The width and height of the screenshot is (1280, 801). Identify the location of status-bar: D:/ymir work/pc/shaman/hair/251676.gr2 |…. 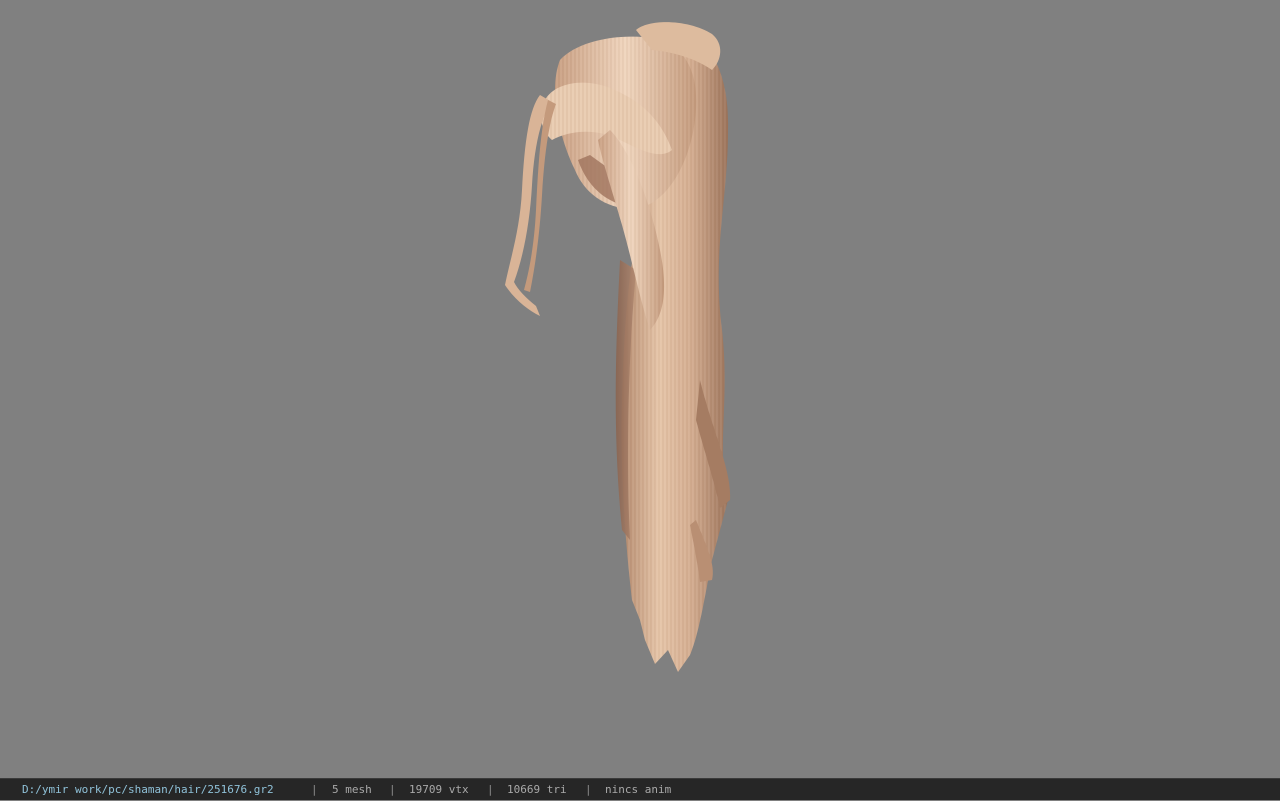
(640, 789).